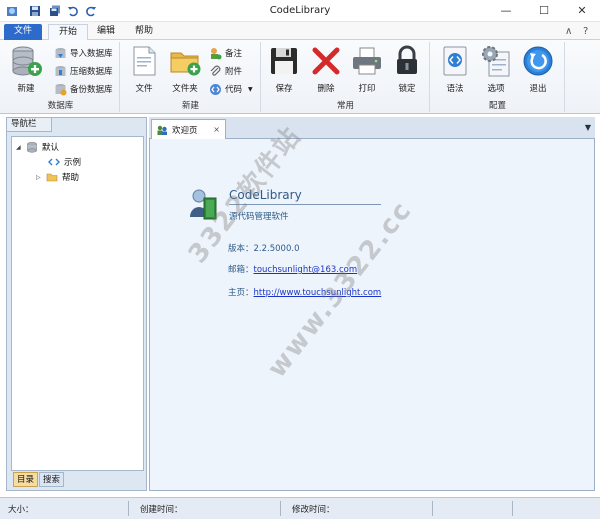 The height and width of the screenshot is (519, 600). What do you see at coordinates (26, 61) in the screenshot?
I see `database-add-icon` at bounding box center [26, 61].